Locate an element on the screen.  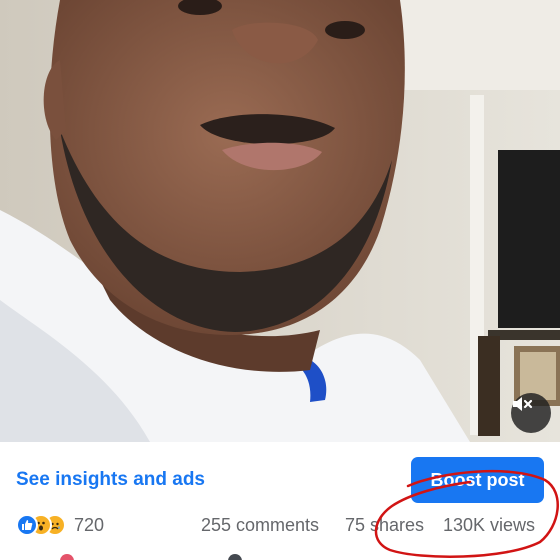
mute-toggle-button is located at coordinates (531, 413).